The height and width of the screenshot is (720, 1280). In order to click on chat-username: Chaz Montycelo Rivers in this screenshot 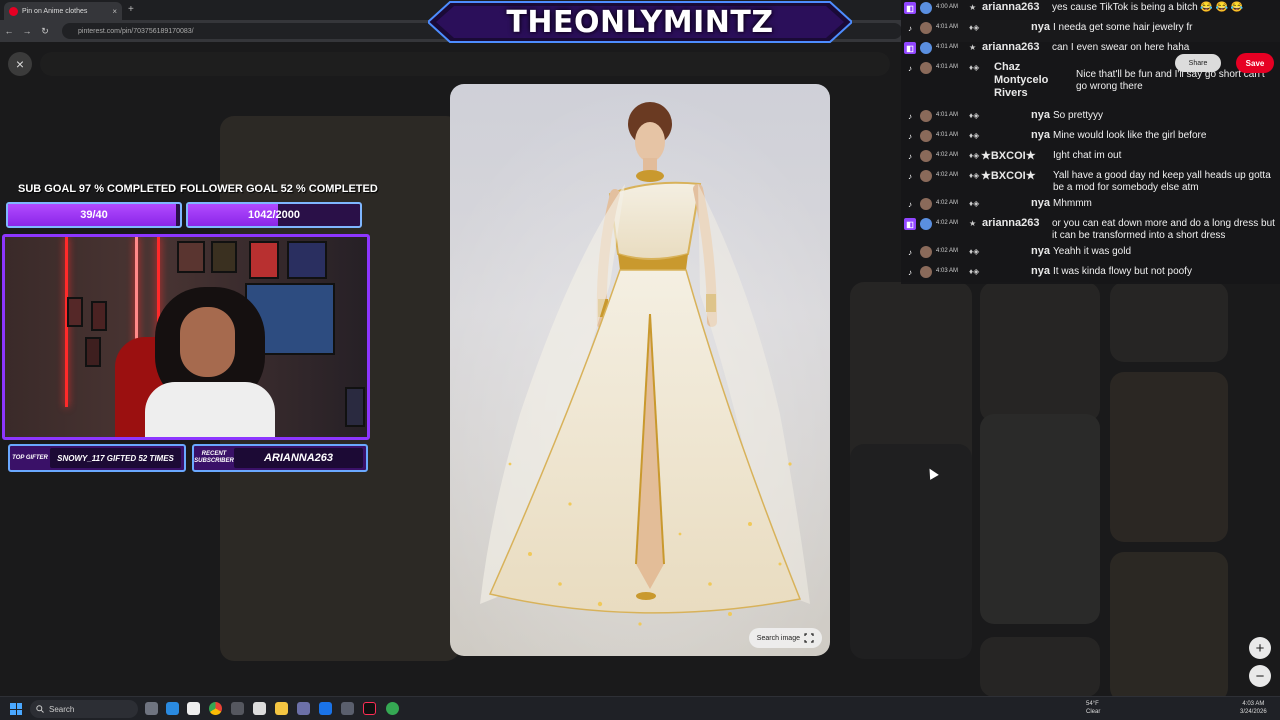, I will do `click(1021, 80)`.